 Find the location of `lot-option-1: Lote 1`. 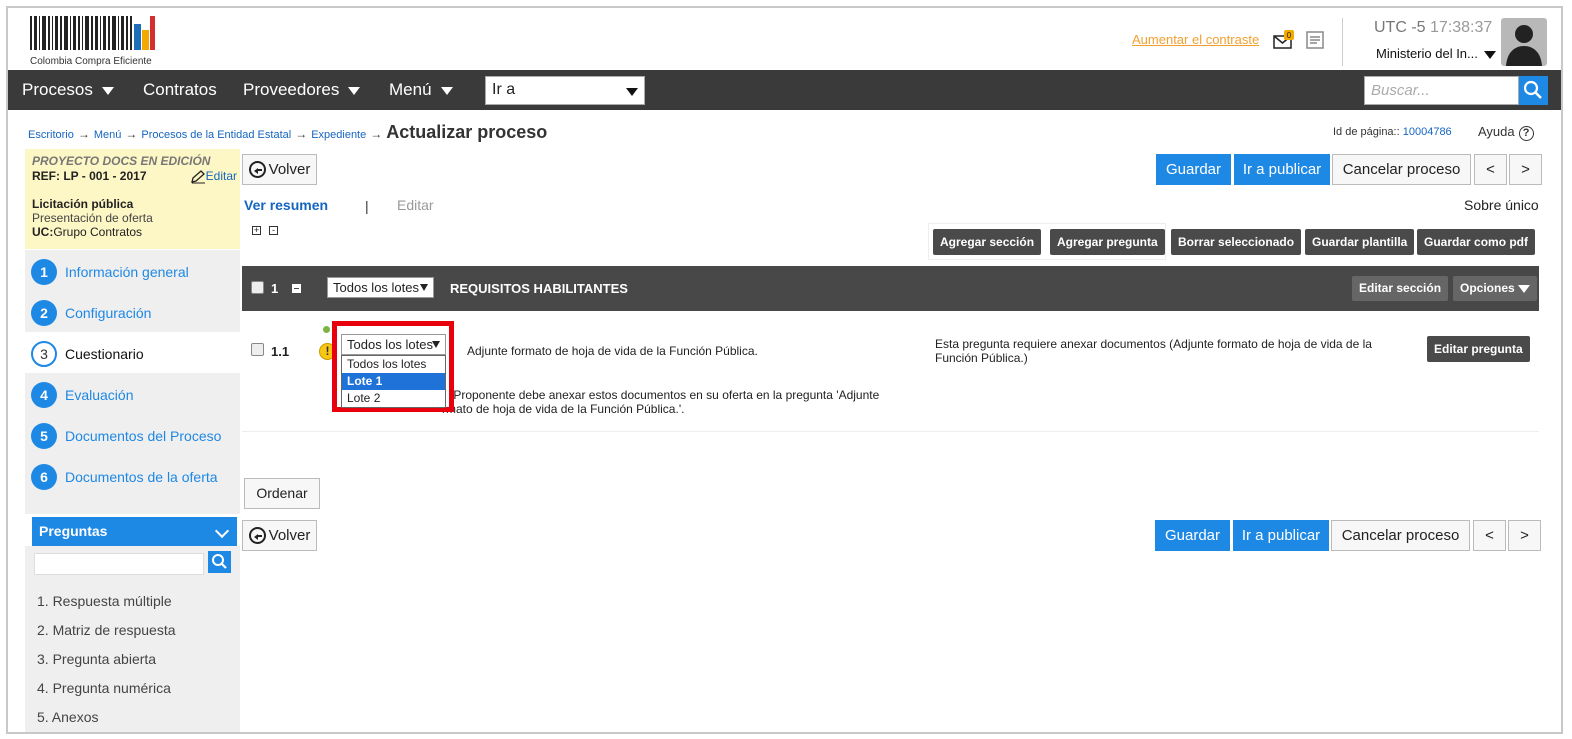

lot-option-1: Lote 1 is located at coordinates (393, 381).